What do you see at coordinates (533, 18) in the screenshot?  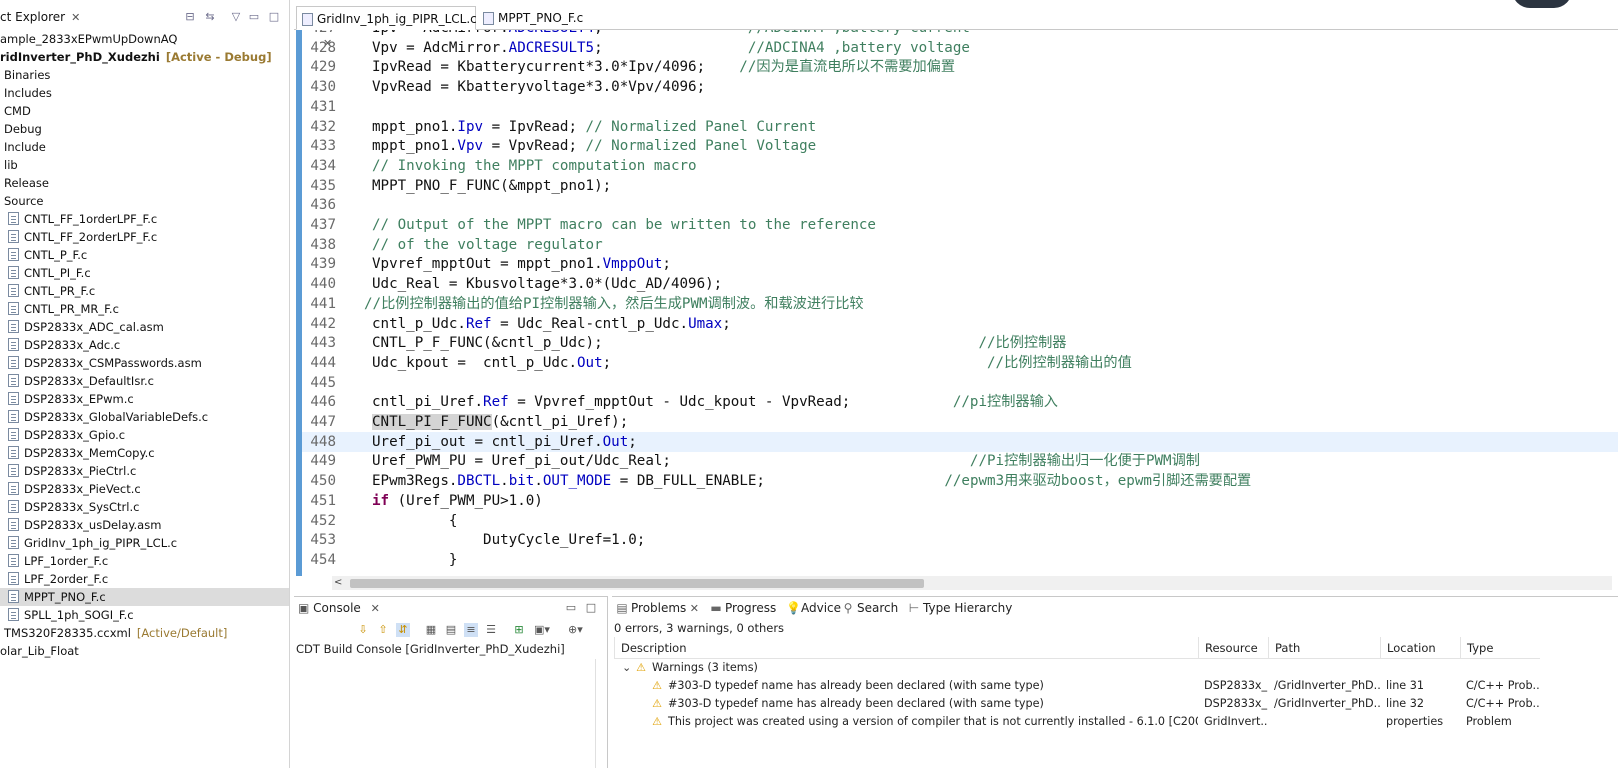 I see `editor-tab-mppt: MPPT_PNO_F.c` at bounding box center [533, 18].